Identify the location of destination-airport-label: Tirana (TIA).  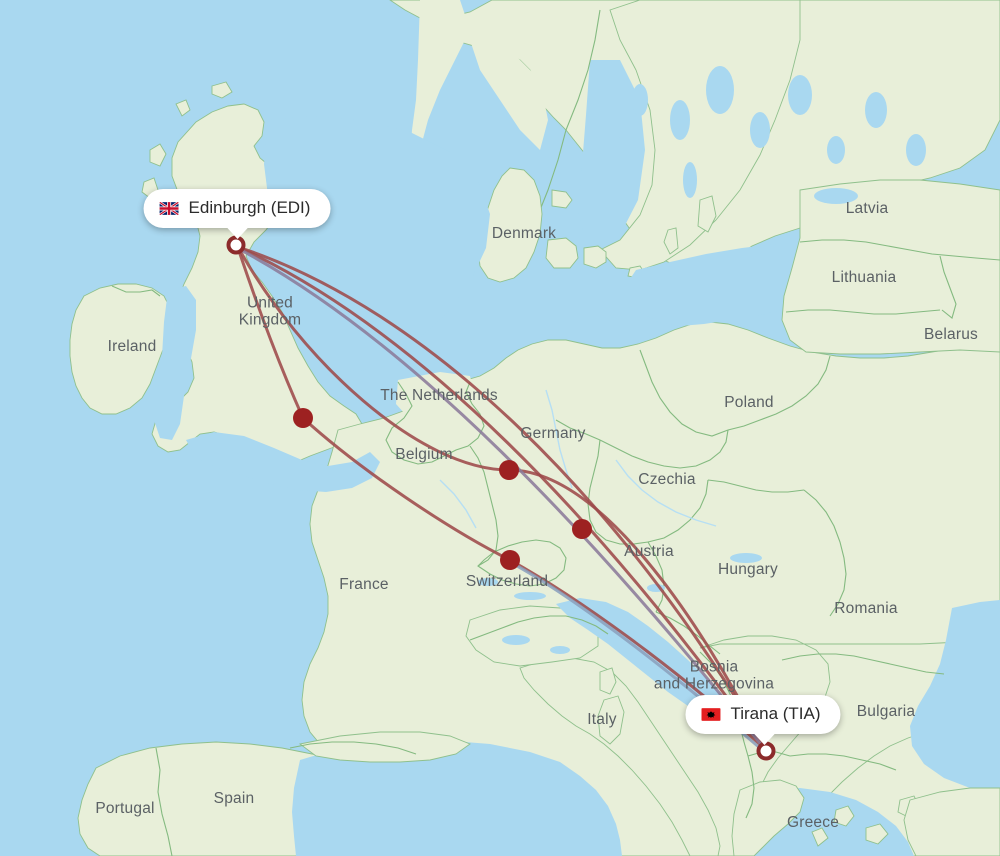
(775, 713).